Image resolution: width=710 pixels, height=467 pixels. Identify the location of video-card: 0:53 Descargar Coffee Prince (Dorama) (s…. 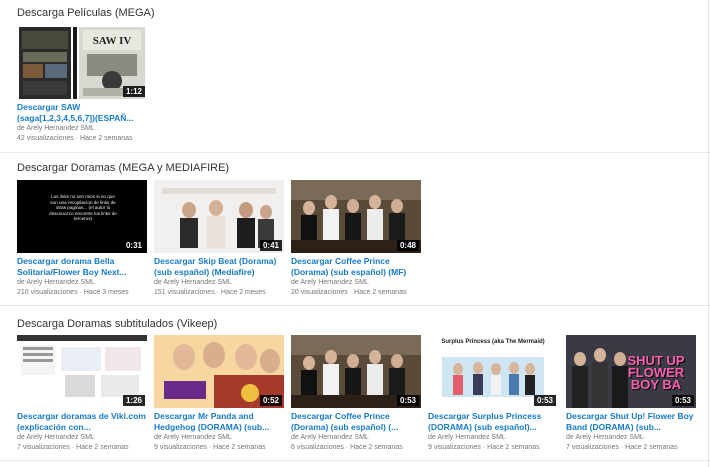
(357, 394).